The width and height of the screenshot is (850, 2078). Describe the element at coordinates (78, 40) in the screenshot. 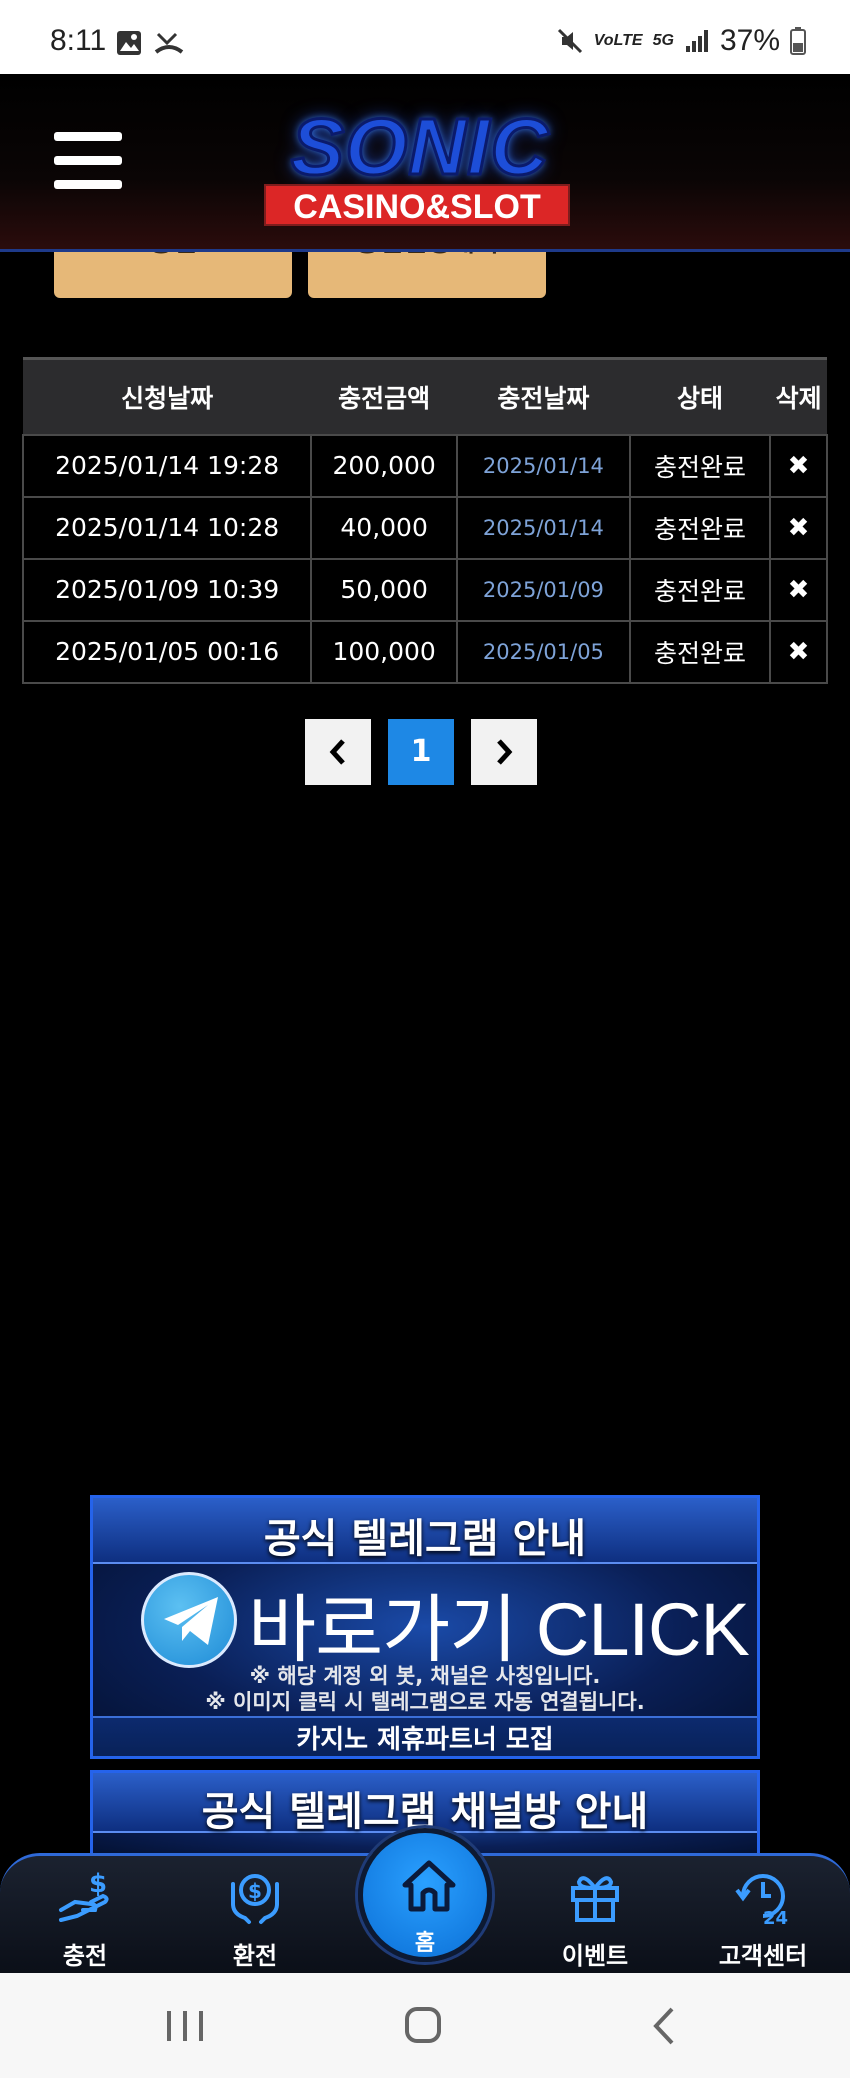

I see `status-time: 8:11` at that location.